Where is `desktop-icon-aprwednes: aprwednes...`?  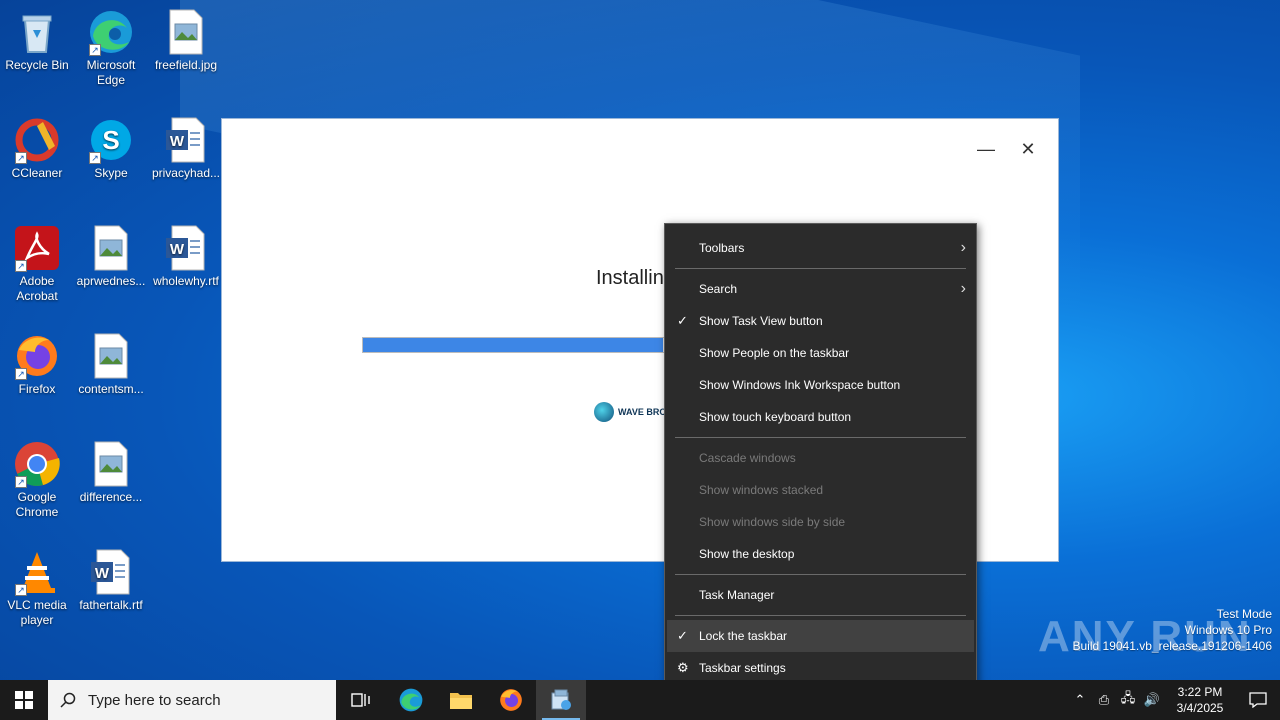 desktop-icon-aprwednes: aprwednes... is located at coordinates (111, 256).